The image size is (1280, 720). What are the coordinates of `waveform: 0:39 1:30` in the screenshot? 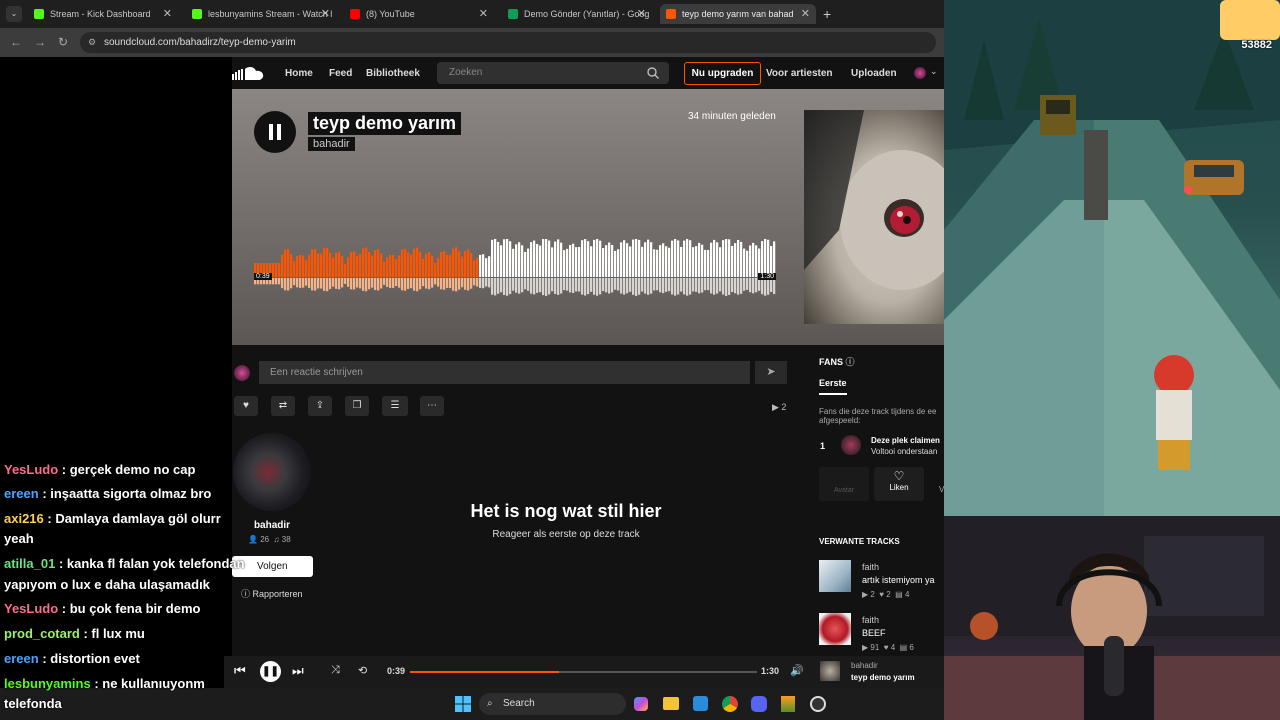 It's located at (515, 269).